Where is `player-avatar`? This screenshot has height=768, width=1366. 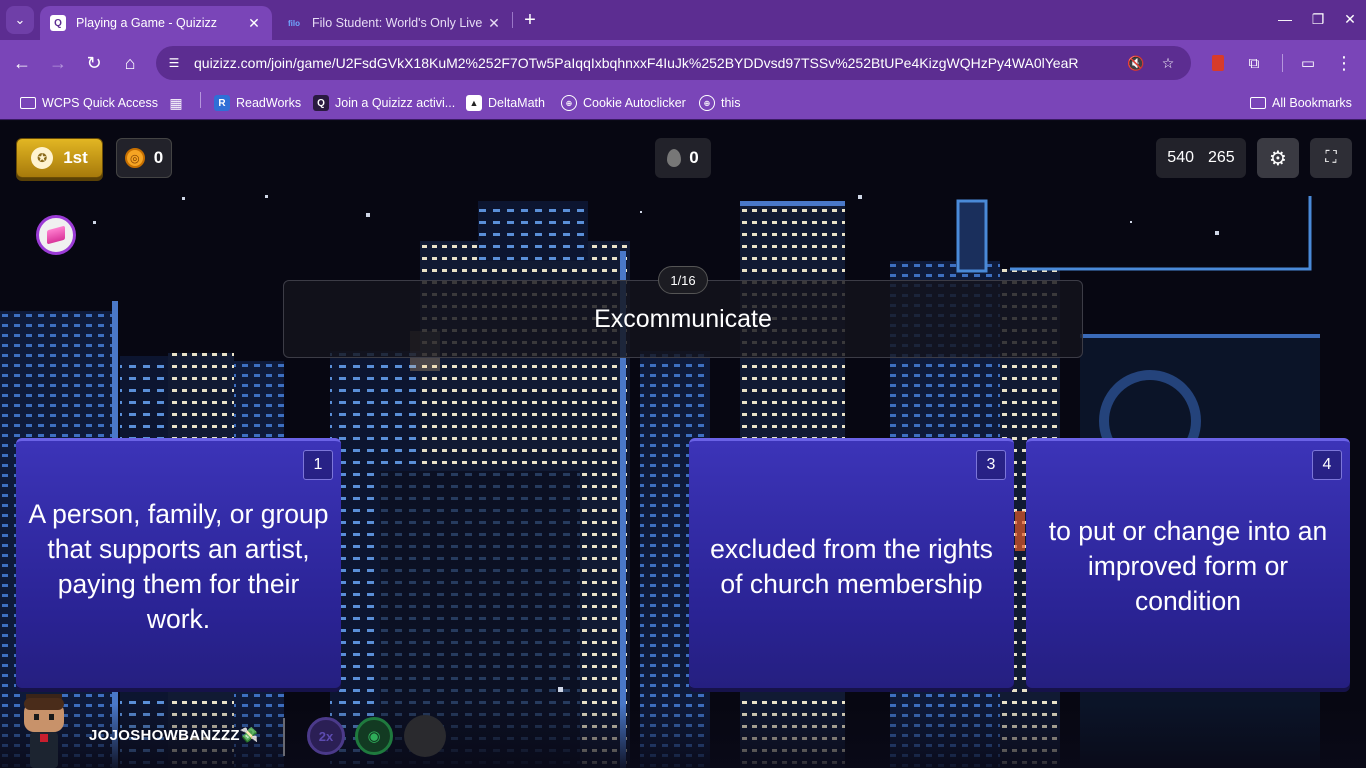
player-avatar is located at coordinates (44, 731).